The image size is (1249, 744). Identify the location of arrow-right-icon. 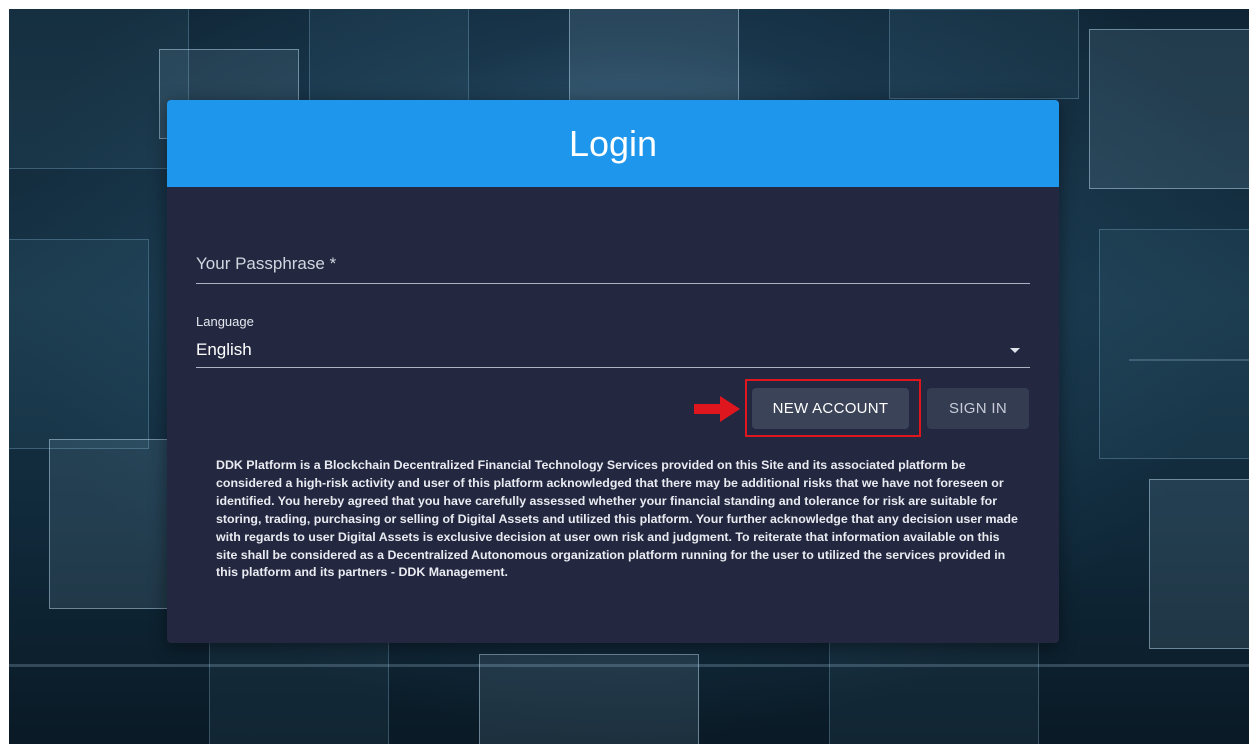
(717, 409).